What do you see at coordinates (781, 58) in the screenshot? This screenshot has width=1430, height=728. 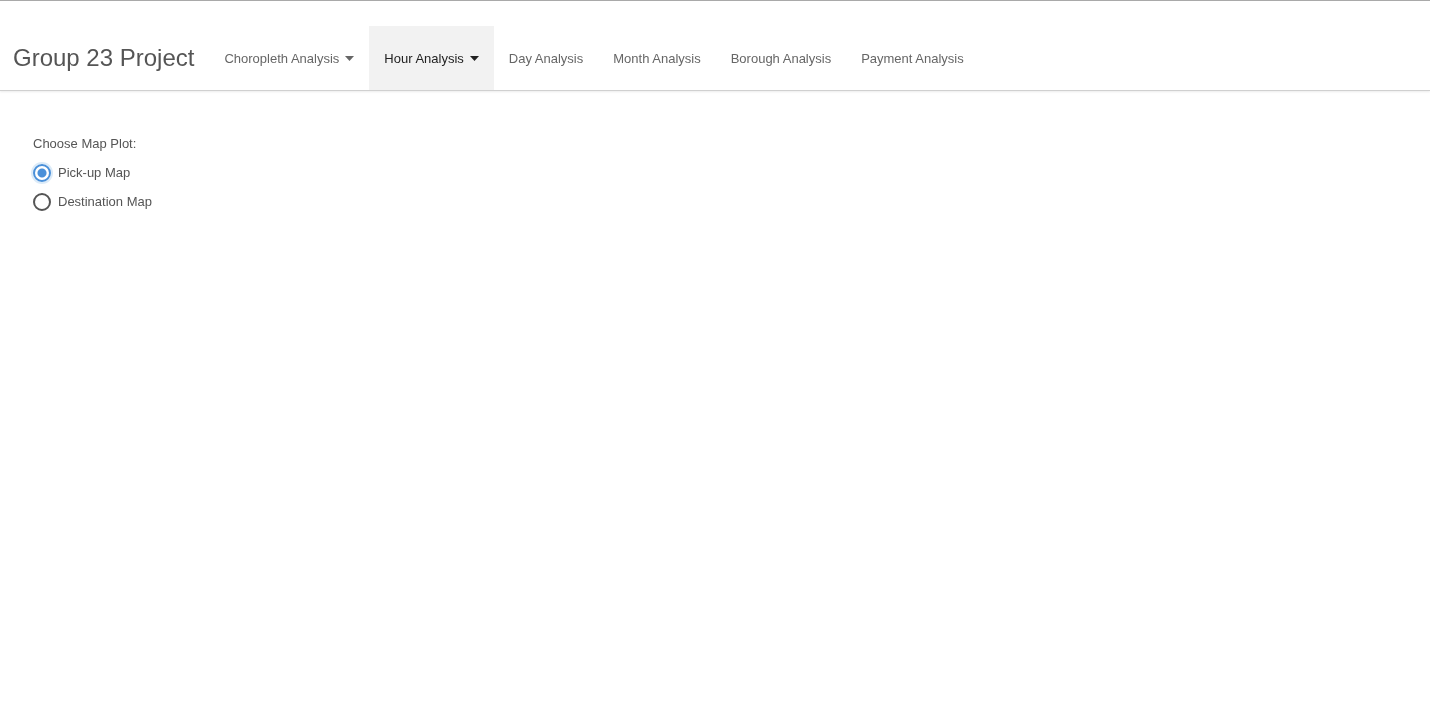 I see `nav-tab: Borough Analysis` at bounding box center [781, 58].